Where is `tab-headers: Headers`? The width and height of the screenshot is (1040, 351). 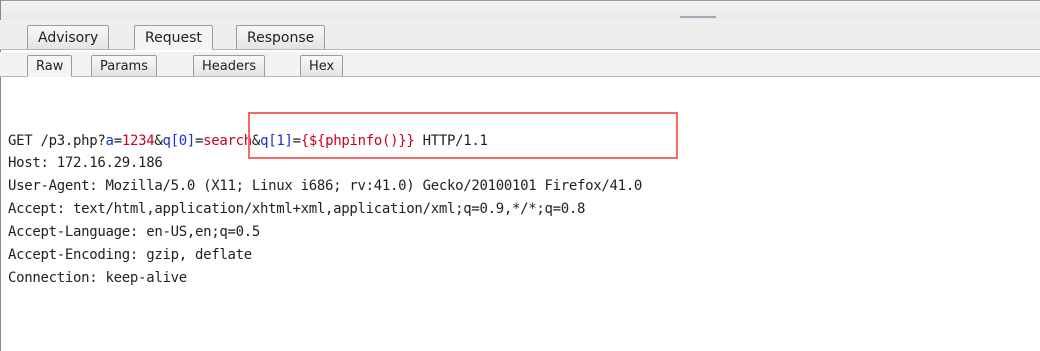 tab-headers: Headers is located at coordinates (229, 66).